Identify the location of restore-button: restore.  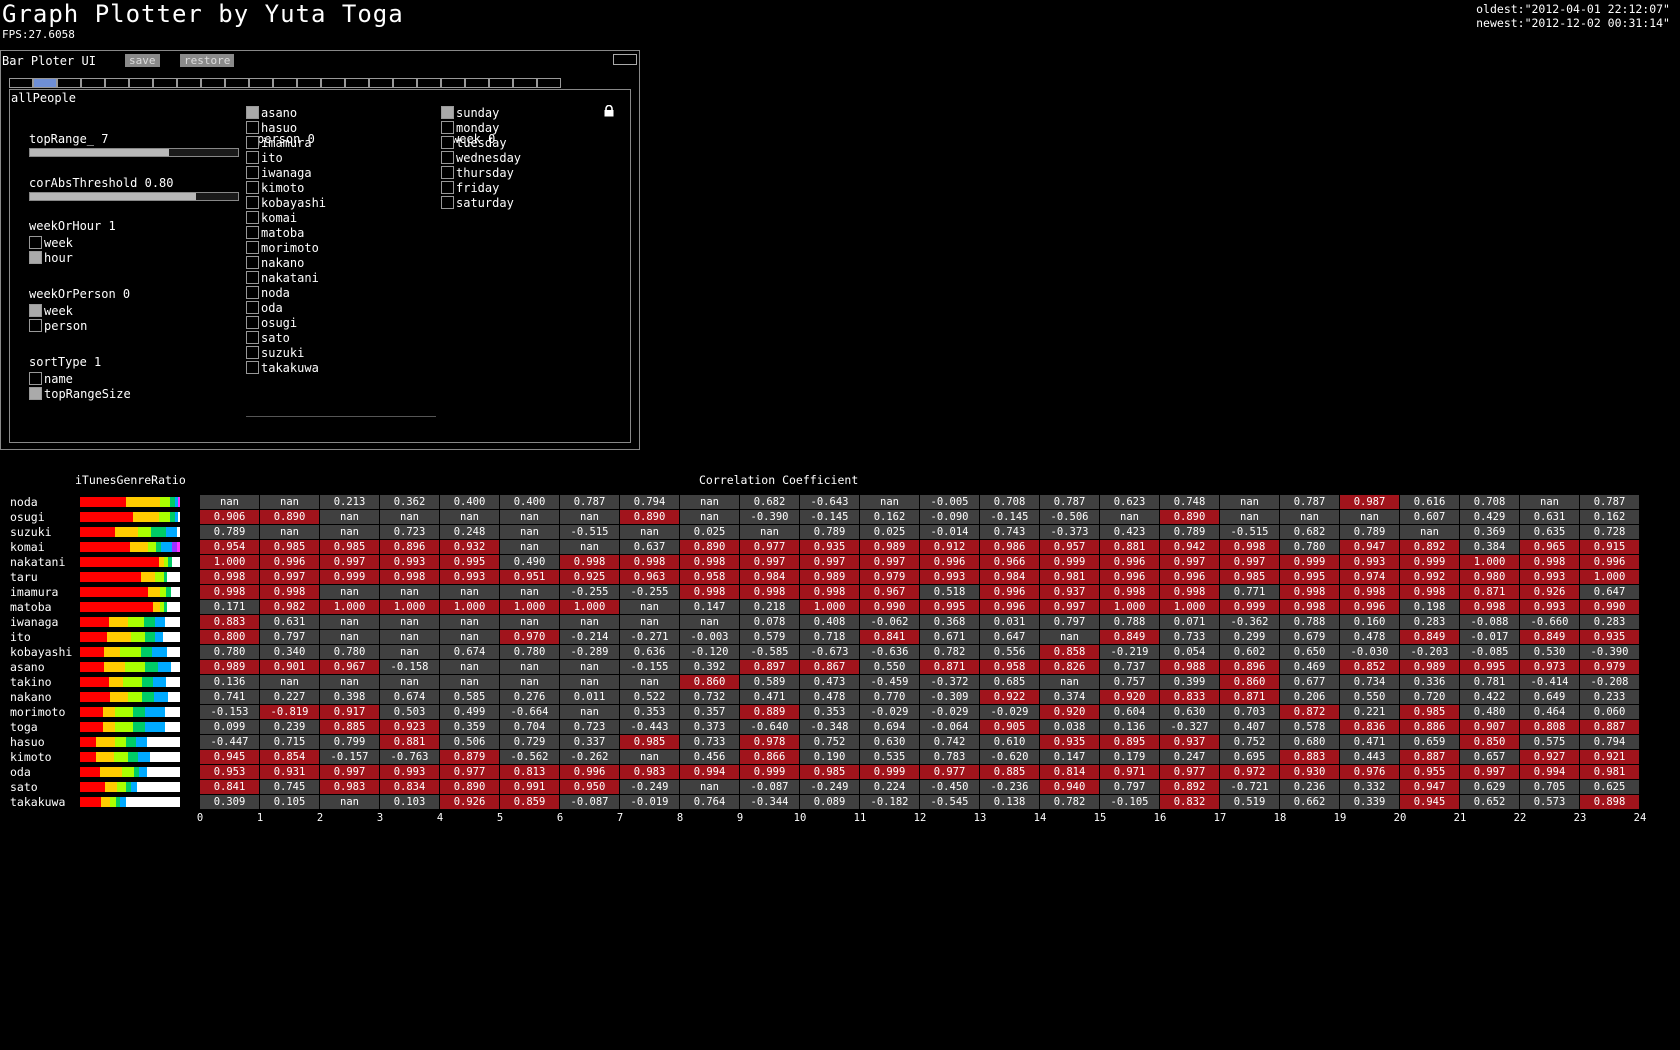
(207, 60).